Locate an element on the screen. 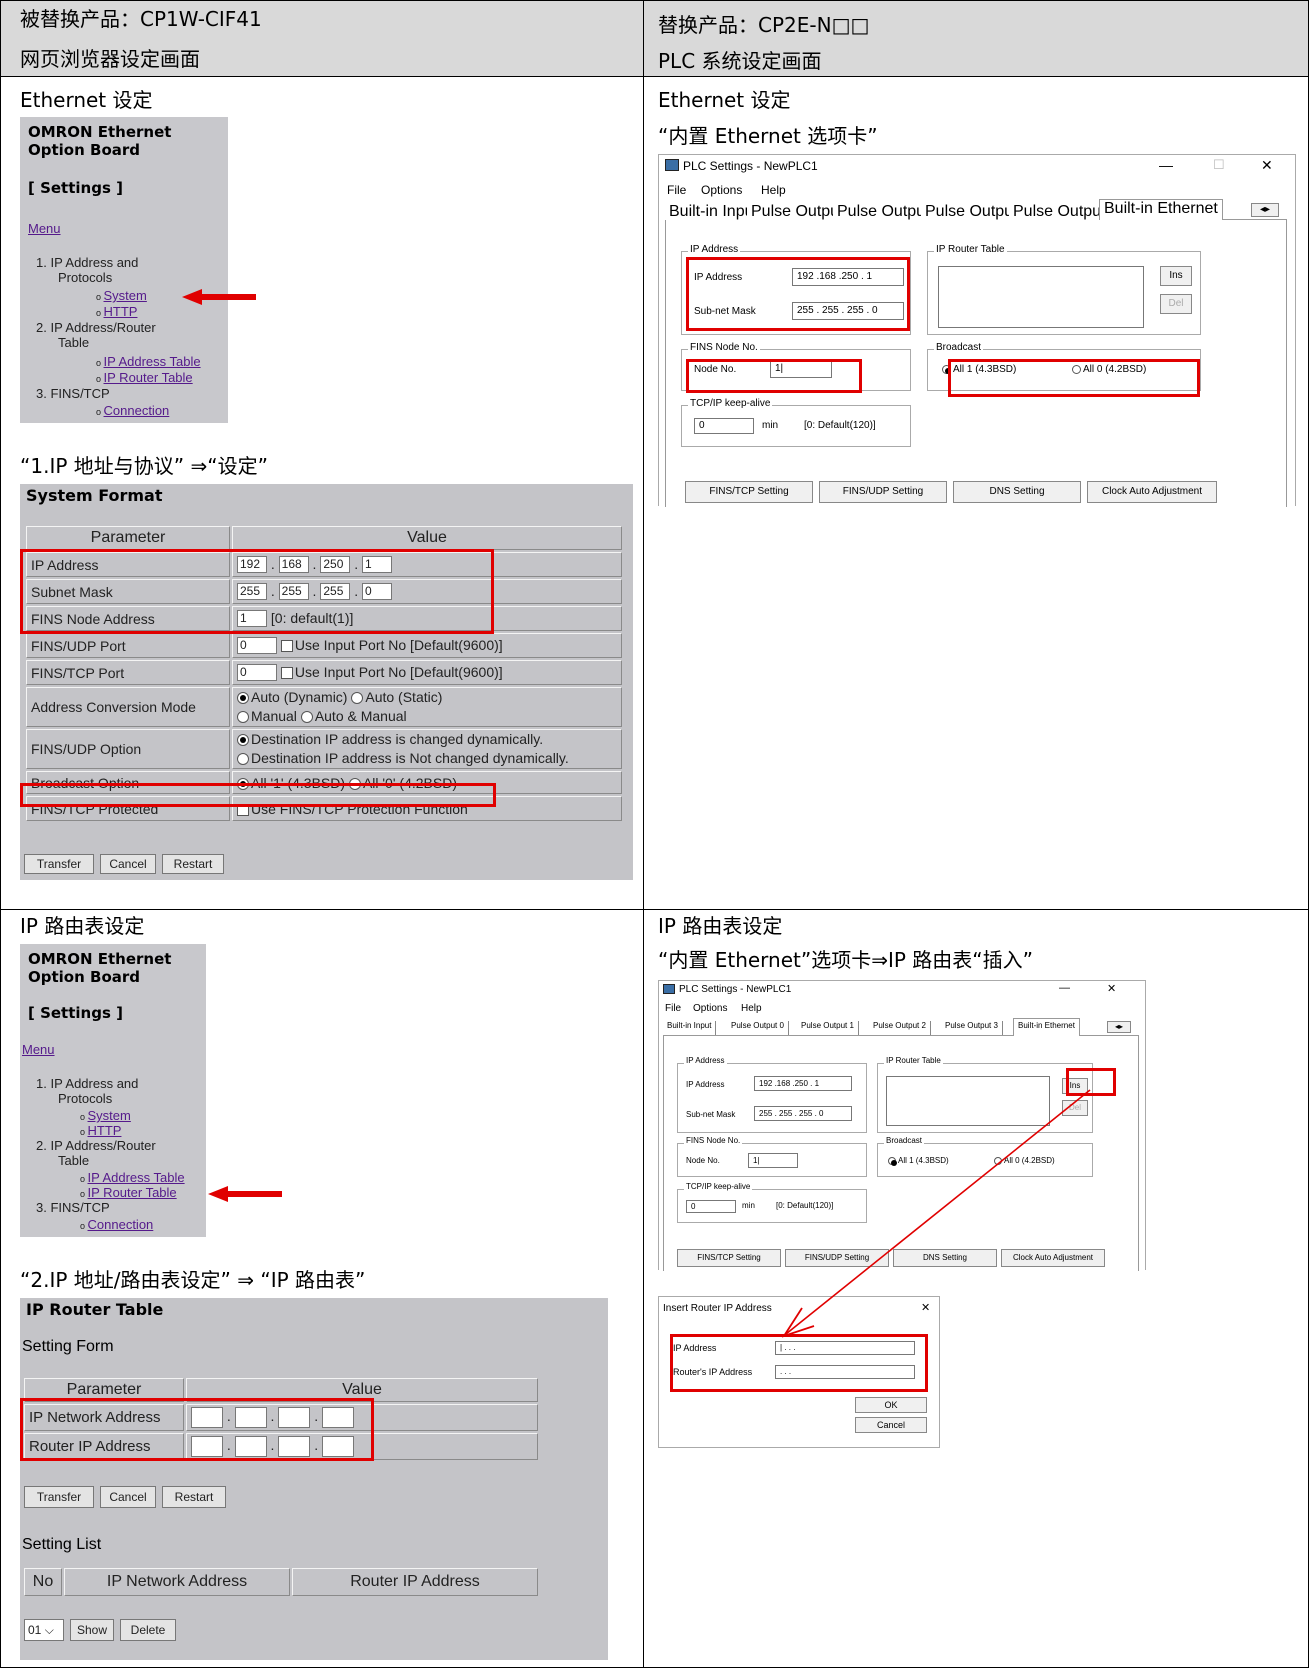 This screenshot has width=1309, height=1668. del-button: Del is located at coordinates (1176, 304).